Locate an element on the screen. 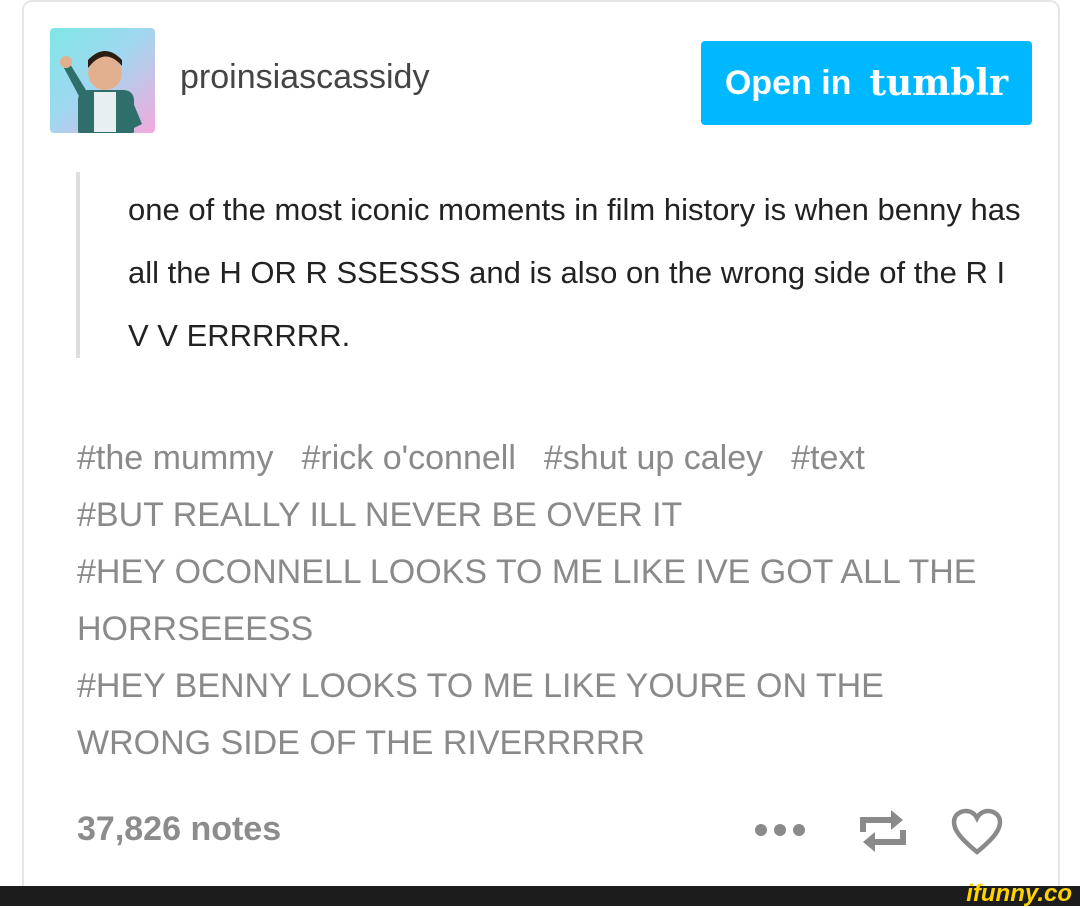  username: proinsiascassidy is located at coordinates (304, 77).